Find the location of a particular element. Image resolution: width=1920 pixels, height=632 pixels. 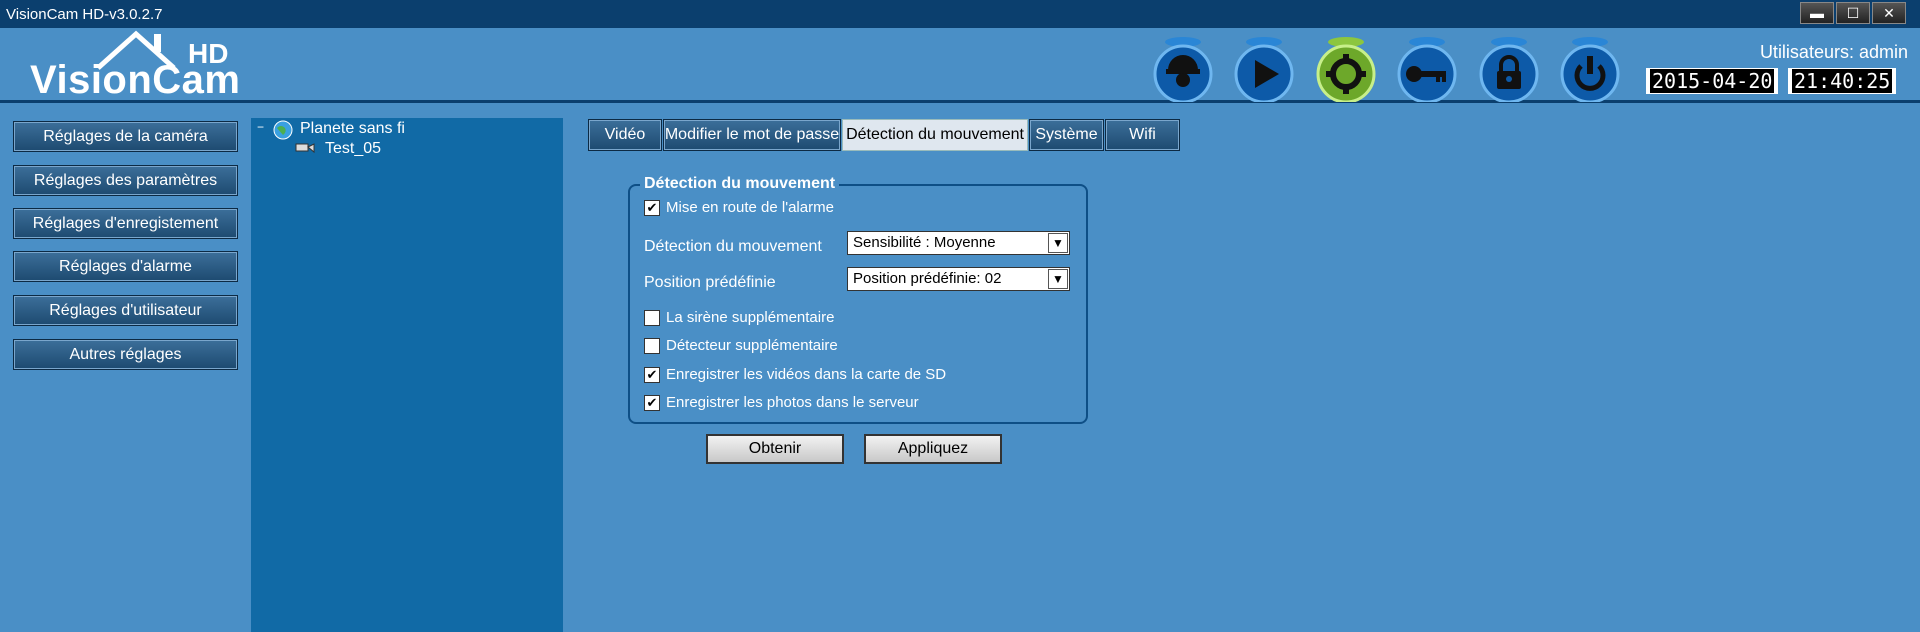

collapse-icon: − is located at coordinates (260, 127).